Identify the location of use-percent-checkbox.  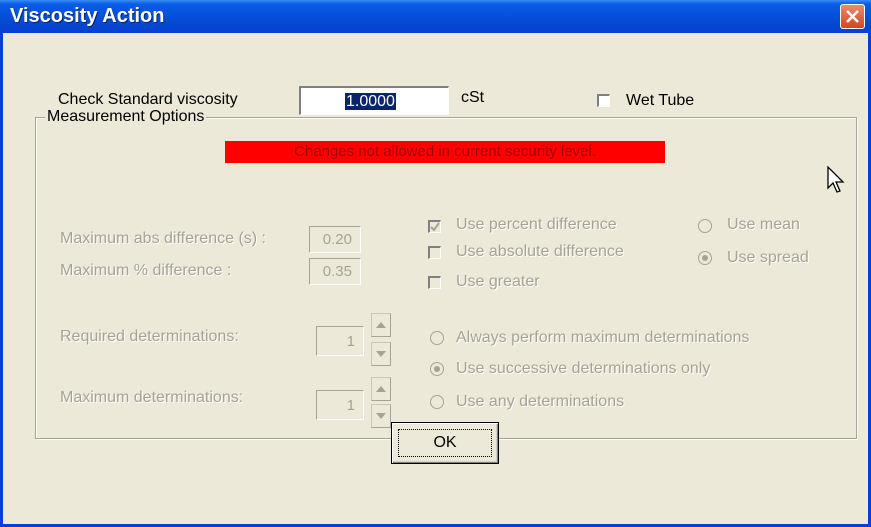
(434, 226).